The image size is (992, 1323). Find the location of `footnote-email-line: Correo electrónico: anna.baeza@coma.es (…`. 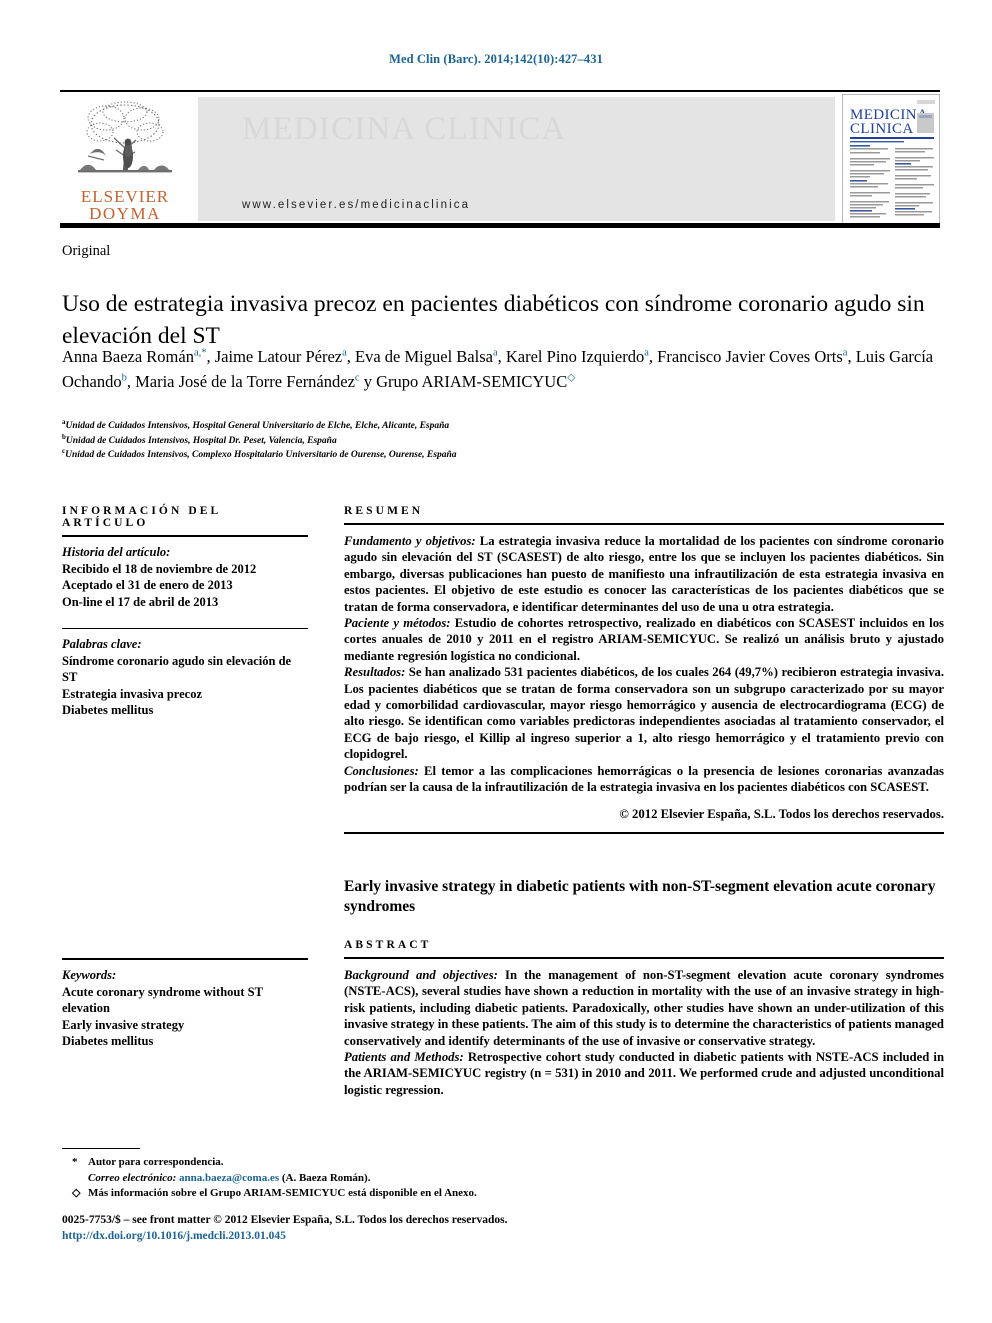

footnote-email-line: Correo electrónico: anna.baeza@coma.es (… is located at coordinates (370, 1179).